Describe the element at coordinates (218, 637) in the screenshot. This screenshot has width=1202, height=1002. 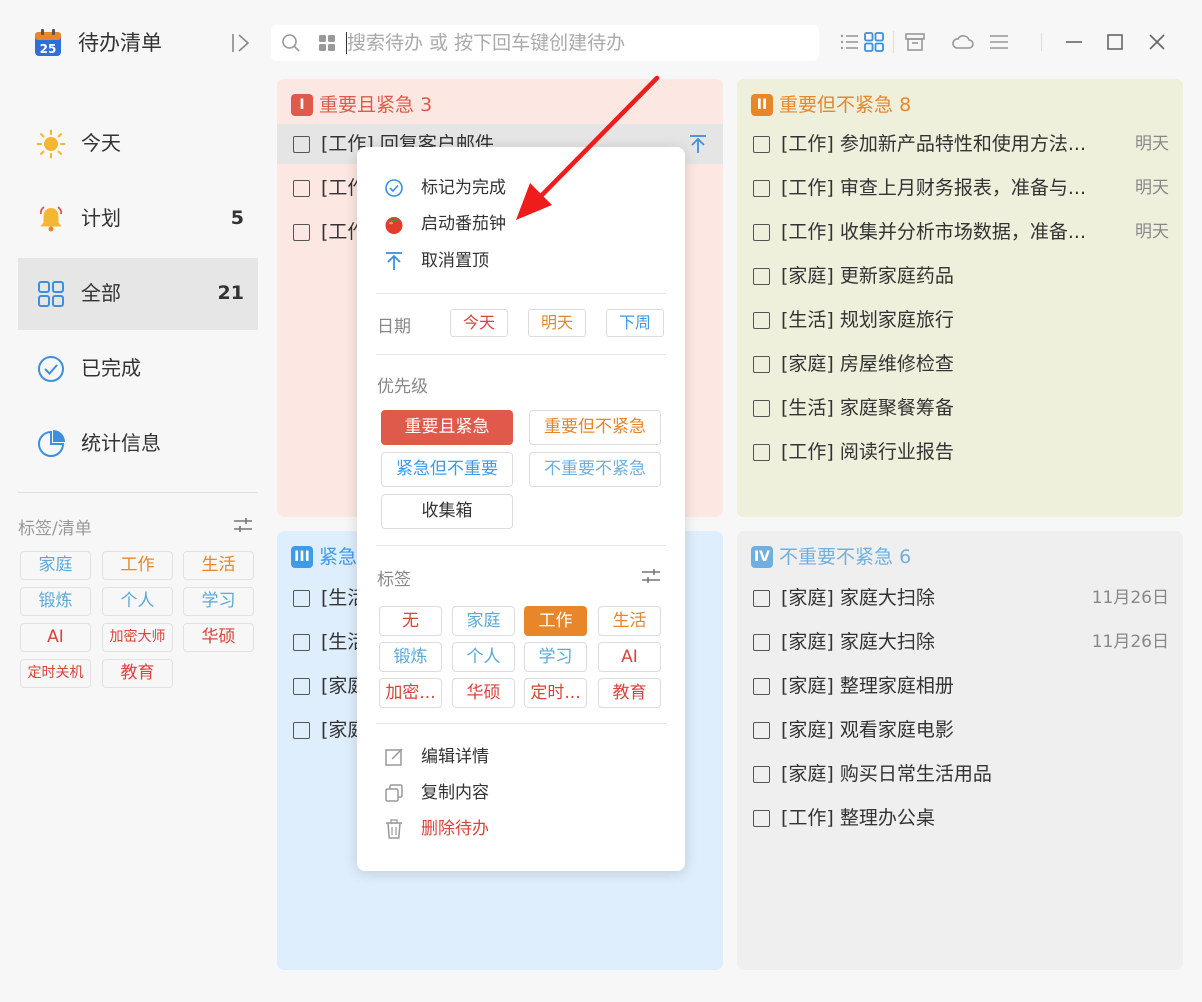
I see `sidebar-tag: 华硕` at that location.